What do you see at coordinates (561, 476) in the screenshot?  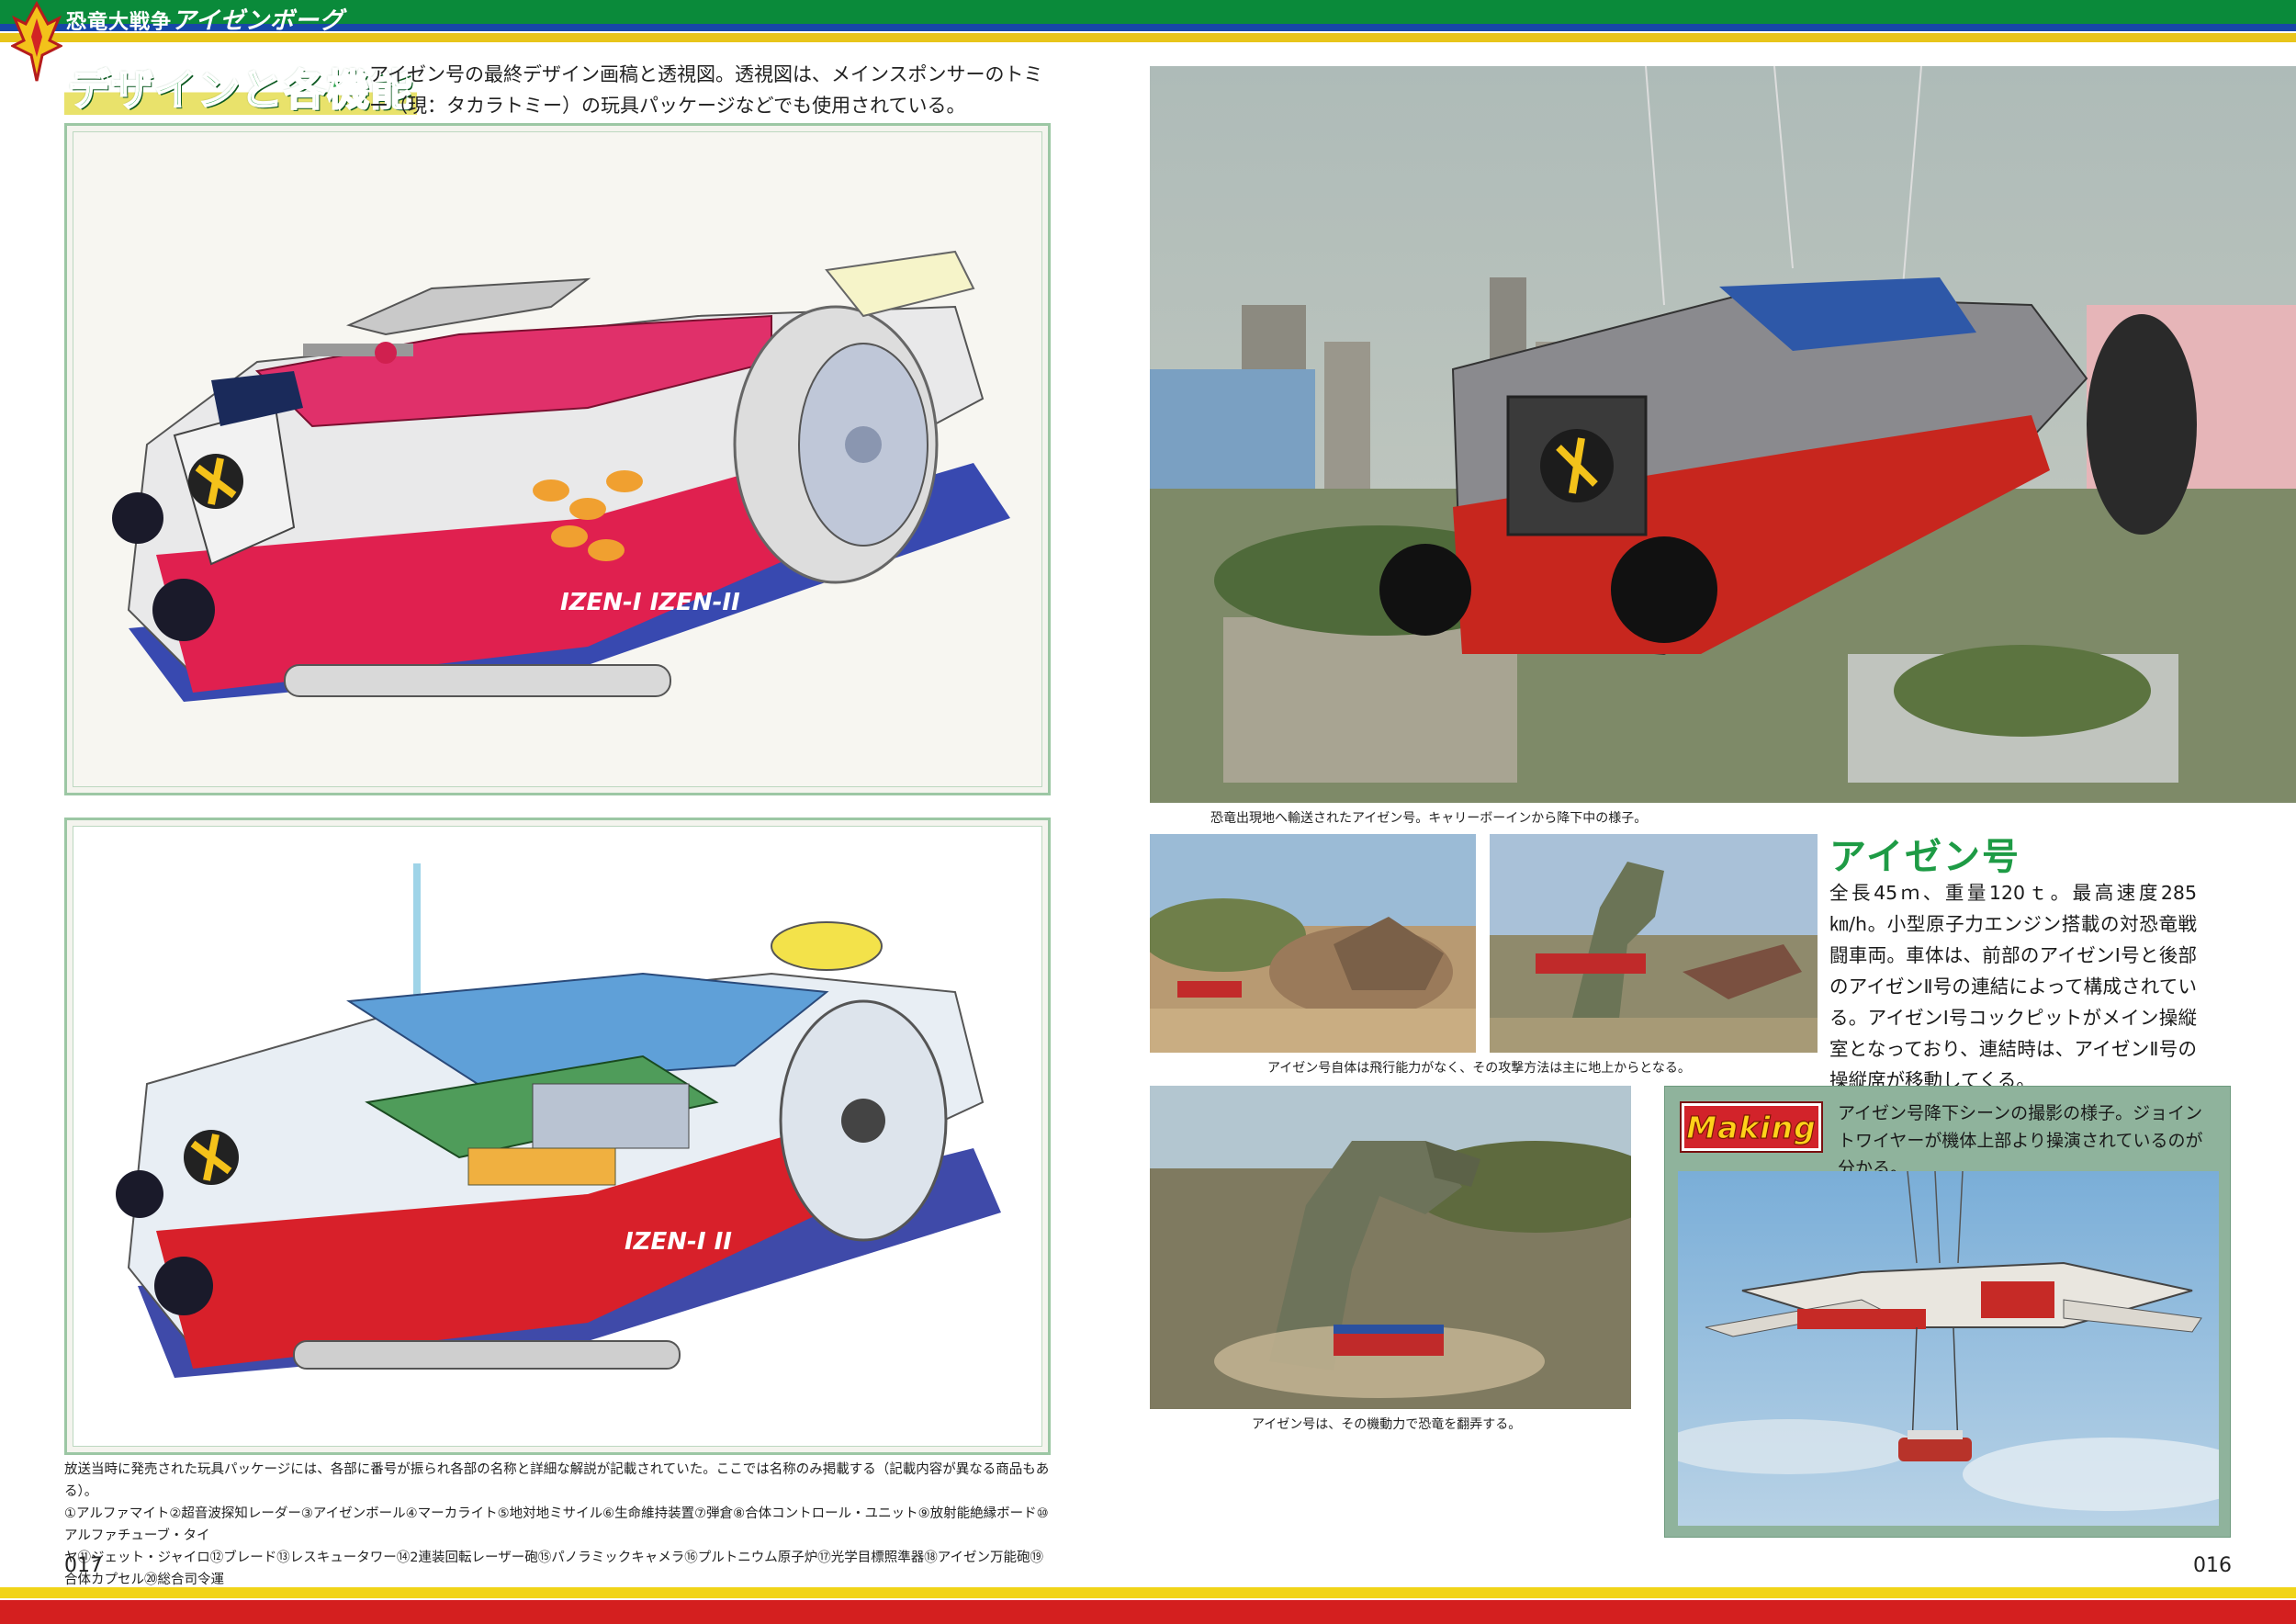 I see `exterior-vehicle-illustration: IZEN-I IZEN-II` at bounding box center [561, 476].